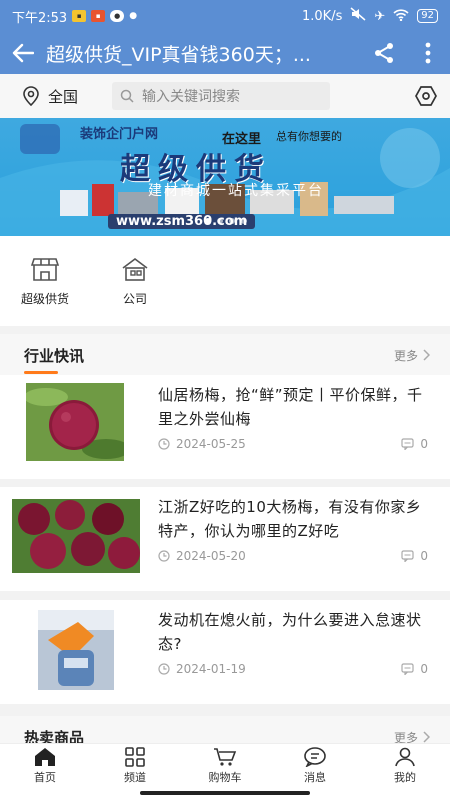 This screenshot has width=450, height=800. Describe the element at coordinates (405, 757) in the screenshot. I see `user-icon` at that location.